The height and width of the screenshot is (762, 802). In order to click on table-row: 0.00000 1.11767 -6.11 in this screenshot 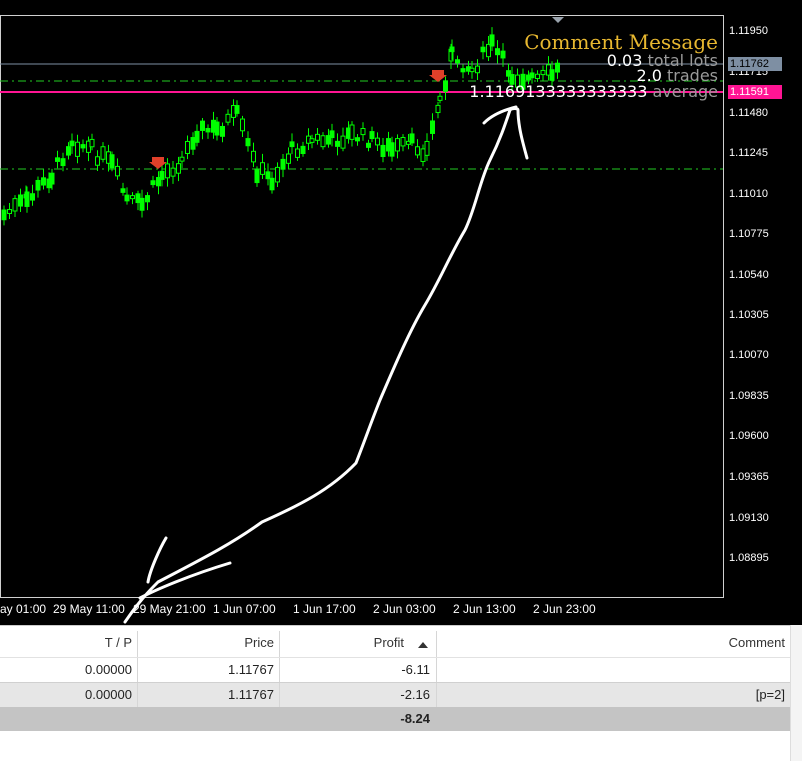, I will do `click(395, 669)`.